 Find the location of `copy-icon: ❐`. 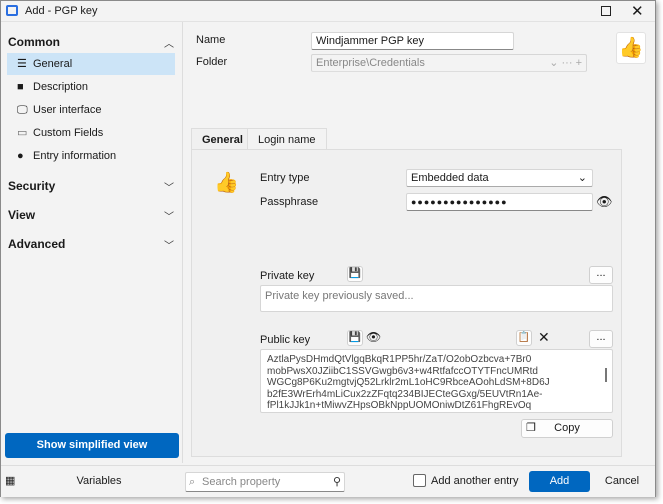

copy-icon: ❐ is located at coordinates (531, 428).